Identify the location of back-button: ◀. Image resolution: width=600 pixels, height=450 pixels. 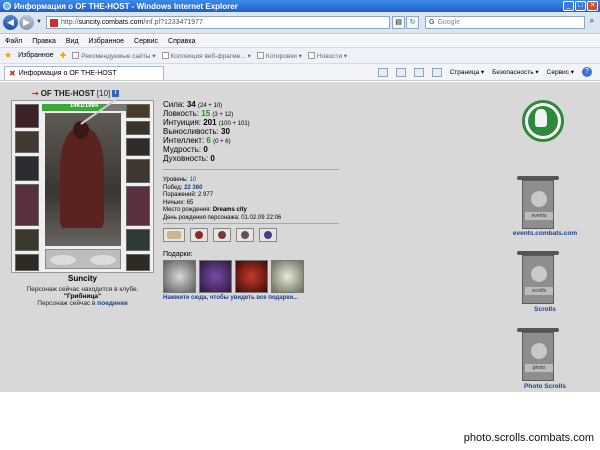
(10, 22).